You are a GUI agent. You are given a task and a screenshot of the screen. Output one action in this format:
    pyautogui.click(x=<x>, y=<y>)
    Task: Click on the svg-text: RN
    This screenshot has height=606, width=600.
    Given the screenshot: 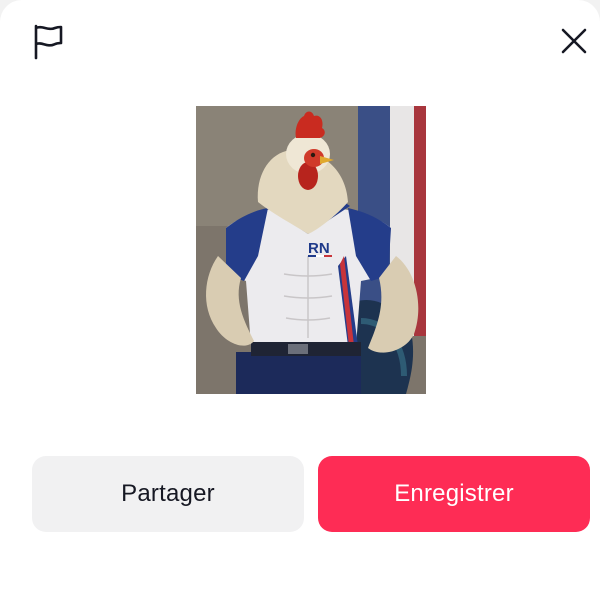 What is the action you would take?
    pyautogui.click(x=319, y=248)
    